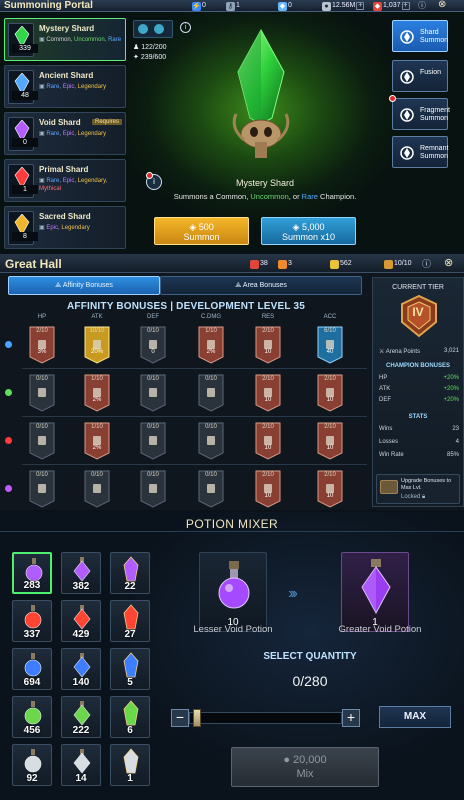  Describe the element at coordinates (32, 765) in the screenshot. I see `potion-slot: 92` at that location.